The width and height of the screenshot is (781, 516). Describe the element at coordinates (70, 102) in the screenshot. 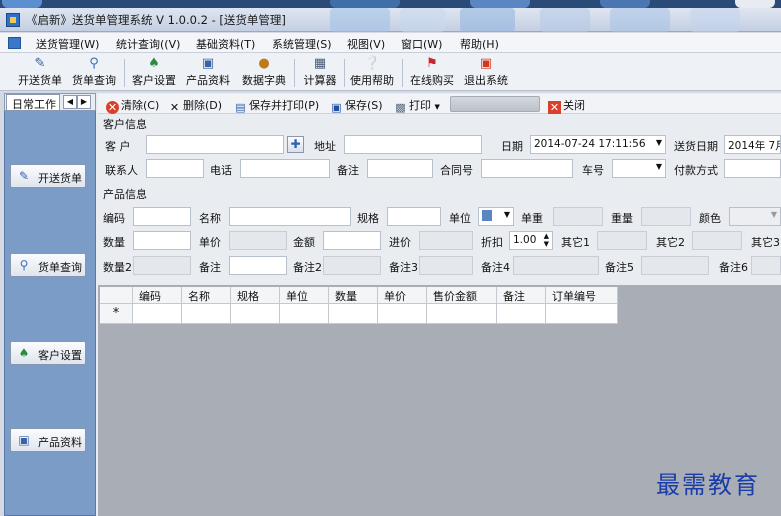

I see `tab-scroll-left-icon: ◀` at that location.